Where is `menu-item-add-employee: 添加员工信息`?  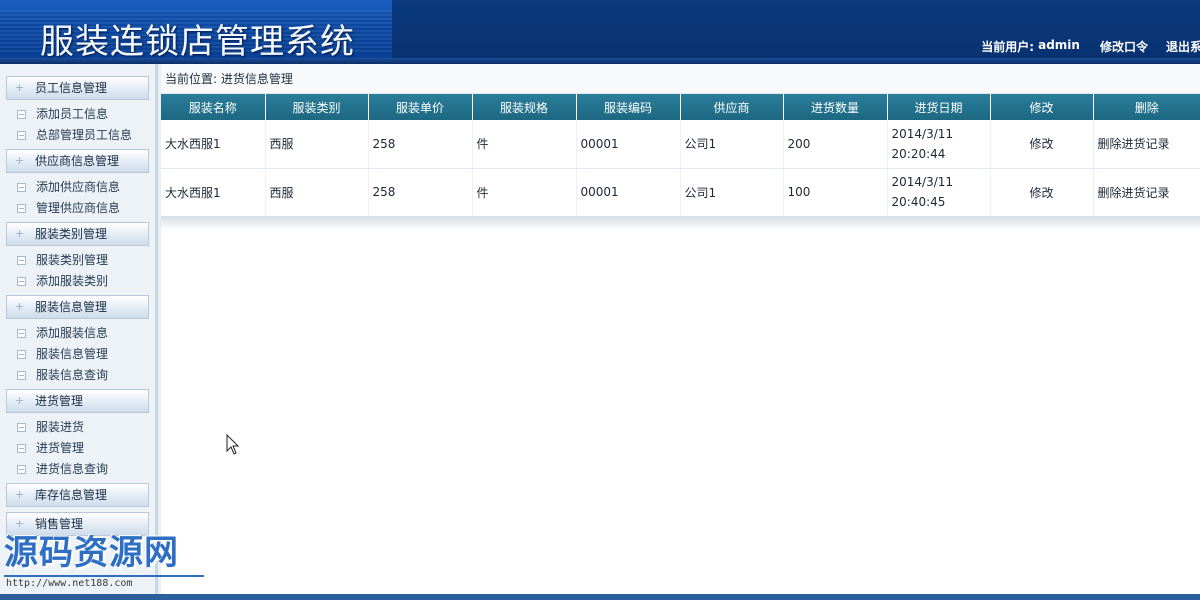 menu-item-add-employee: 添加员工信息 is located at coordinates (77, 114).